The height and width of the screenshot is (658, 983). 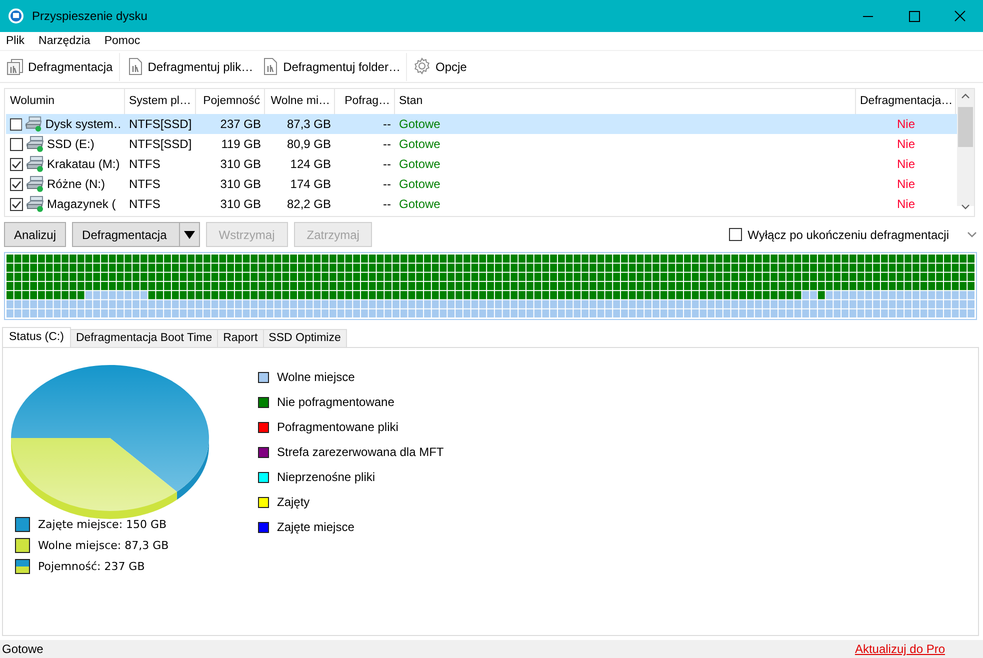 What do you see at coordinates (972, 234) in the screenshot?
I see `chevron-down-icon` at bounding box center [972, 234].